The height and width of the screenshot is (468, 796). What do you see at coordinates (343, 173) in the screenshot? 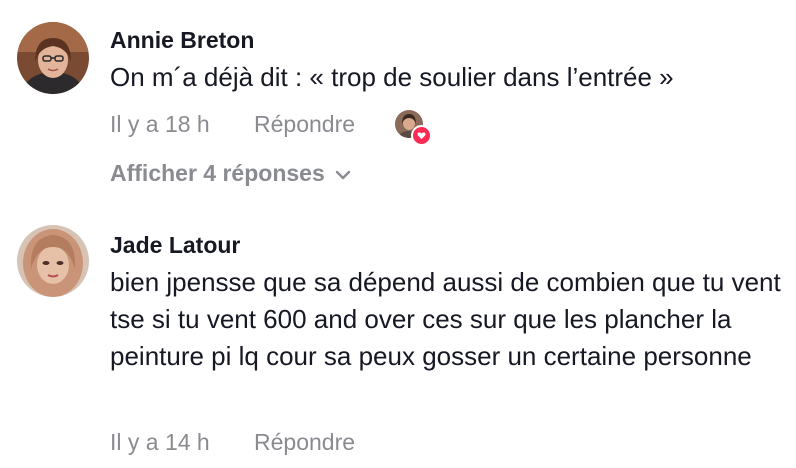
I see `chevron-down-icon` at bounding box center [343, 173].